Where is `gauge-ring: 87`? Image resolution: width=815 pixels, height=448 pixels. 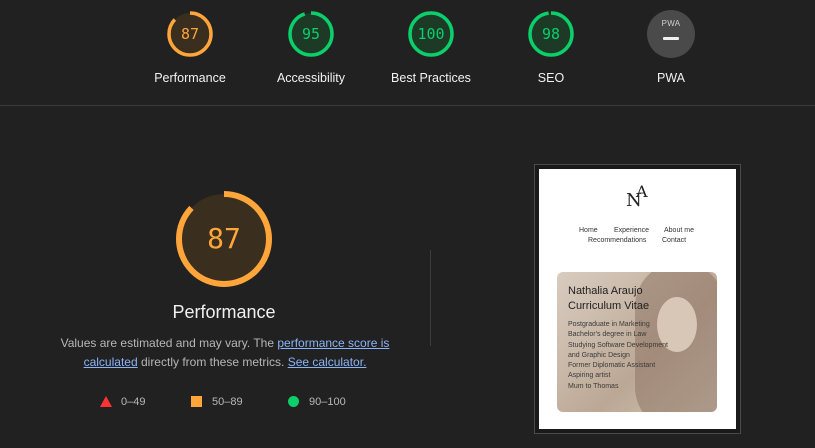
gauge-ring: 87 is located at coordinates (190, 34).